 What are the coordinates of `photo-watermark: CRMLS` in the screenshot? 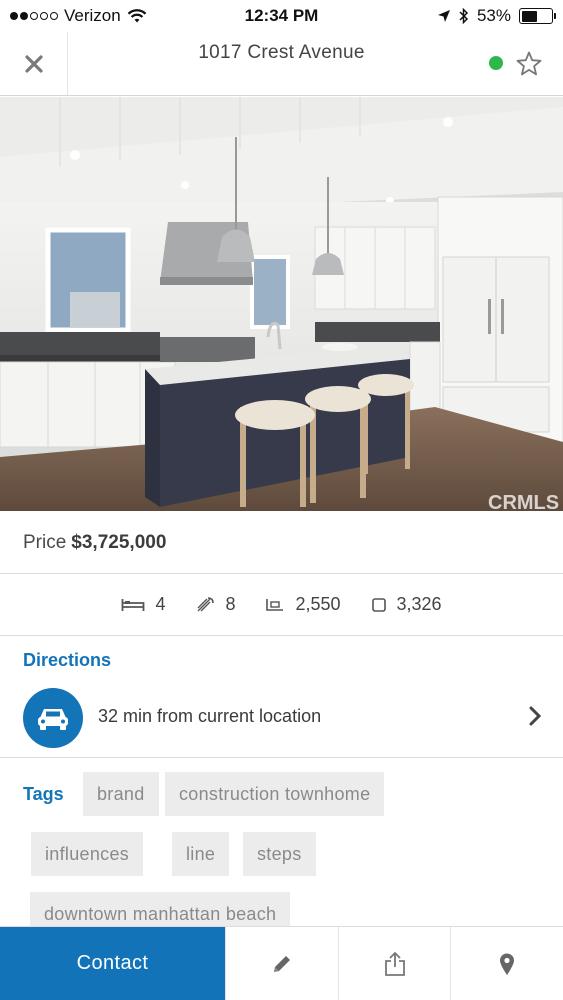 It's located at (523, 501).